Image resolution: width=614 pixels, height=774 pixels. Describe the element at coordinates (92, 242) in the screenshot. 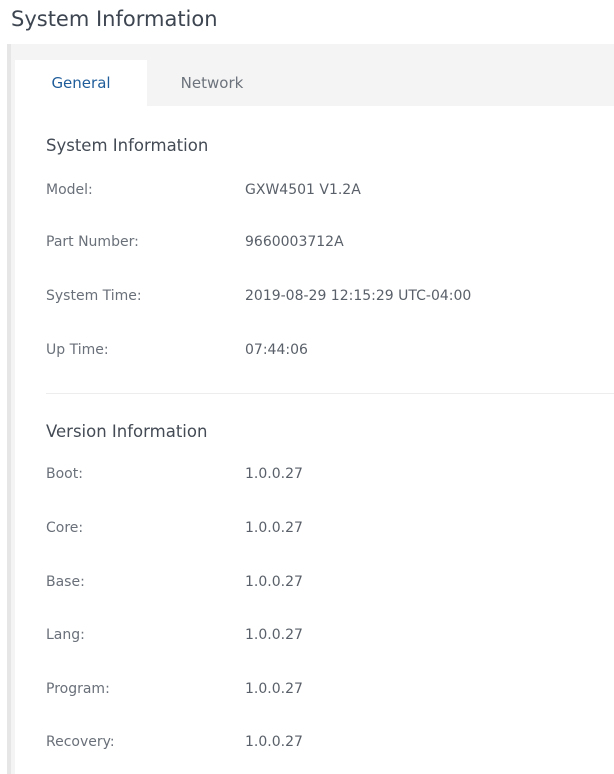

I see `part-number-label: Part Number:` at that location.